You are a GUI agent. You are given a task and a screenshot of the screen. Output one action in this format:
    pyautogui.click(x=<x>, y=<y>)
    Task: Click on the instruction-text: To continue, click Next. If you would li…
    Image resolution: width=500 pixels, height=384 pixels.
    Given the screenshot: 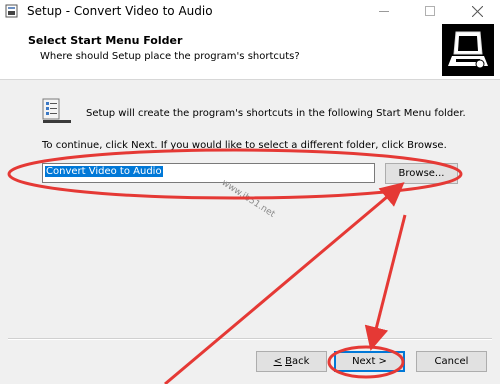 What is the action you would take?
    pyautogui.click(x=244, y=145)
    